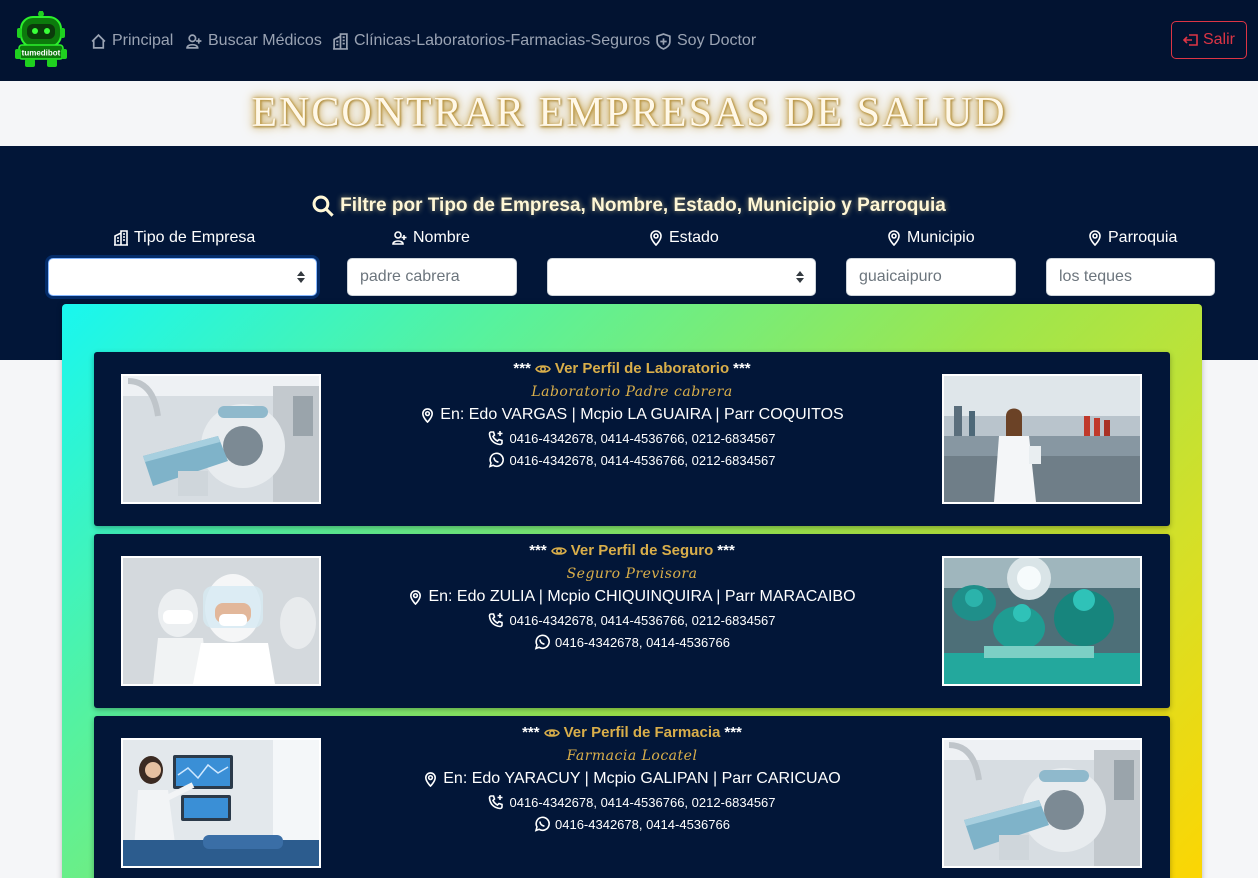  I want to click on ver-perfil-link: *** Ver Perfil de Farmacia ***, so click(632, 732).